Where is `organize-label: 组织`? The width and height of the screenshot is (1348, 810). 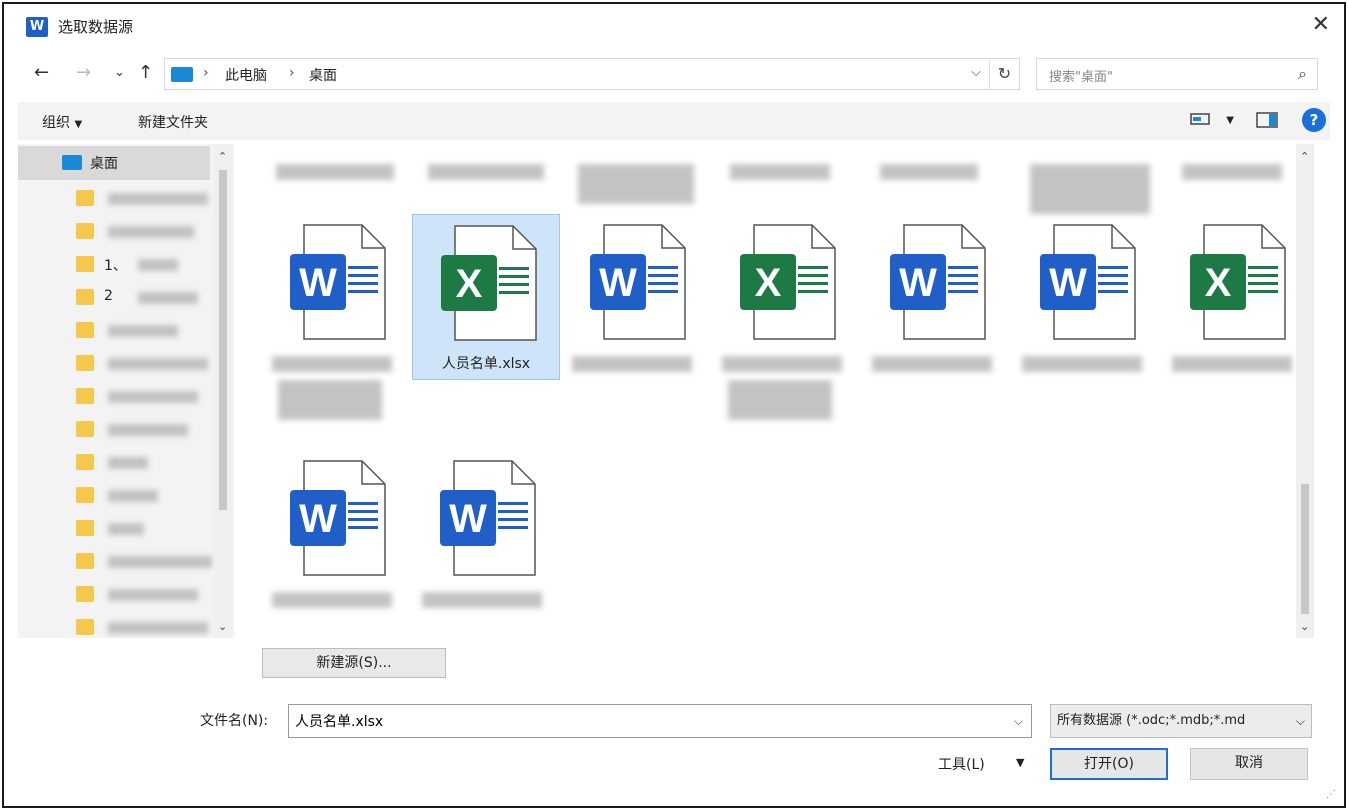
organize-label: 组织 is located at coordinates (56, 123).